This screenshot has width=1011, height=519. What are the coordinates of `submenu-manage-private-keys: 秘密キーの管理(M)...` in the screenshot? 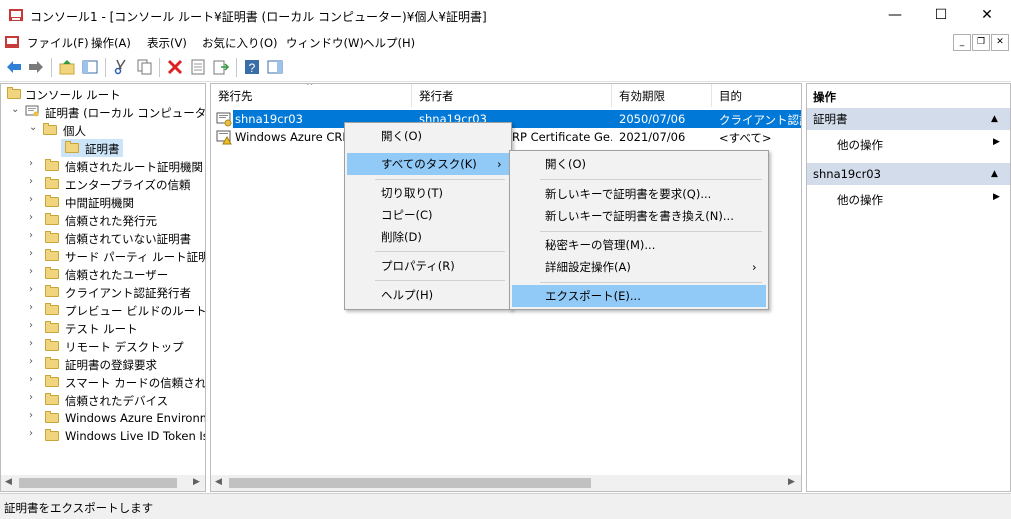 It's located at (639, 245).